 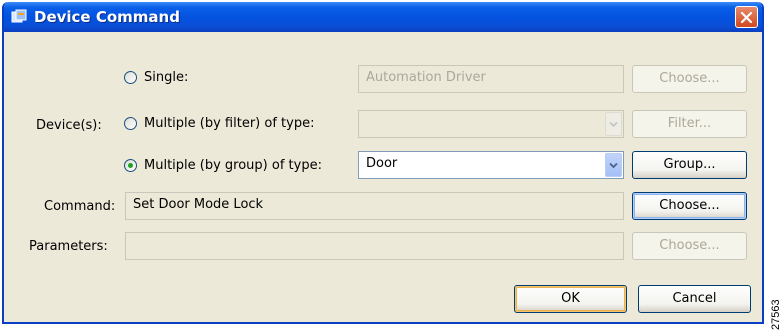 I want to click on group-dropdown-button, so click(x=613, y=165).